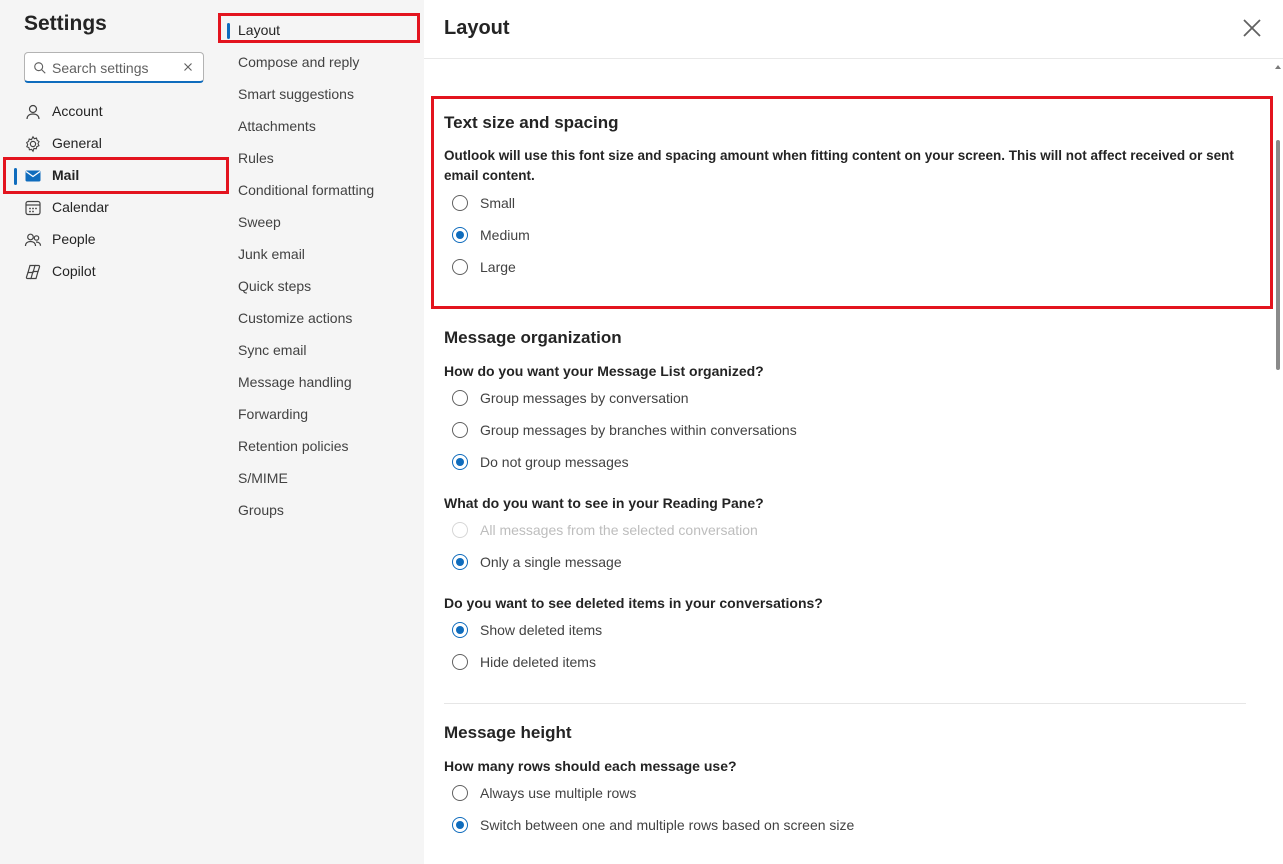  What do you see at coordinates (702, 793) in the screenshot?
I see `radio-multiple-rows: Always use multiple rows` at bounding box center [702, 793].